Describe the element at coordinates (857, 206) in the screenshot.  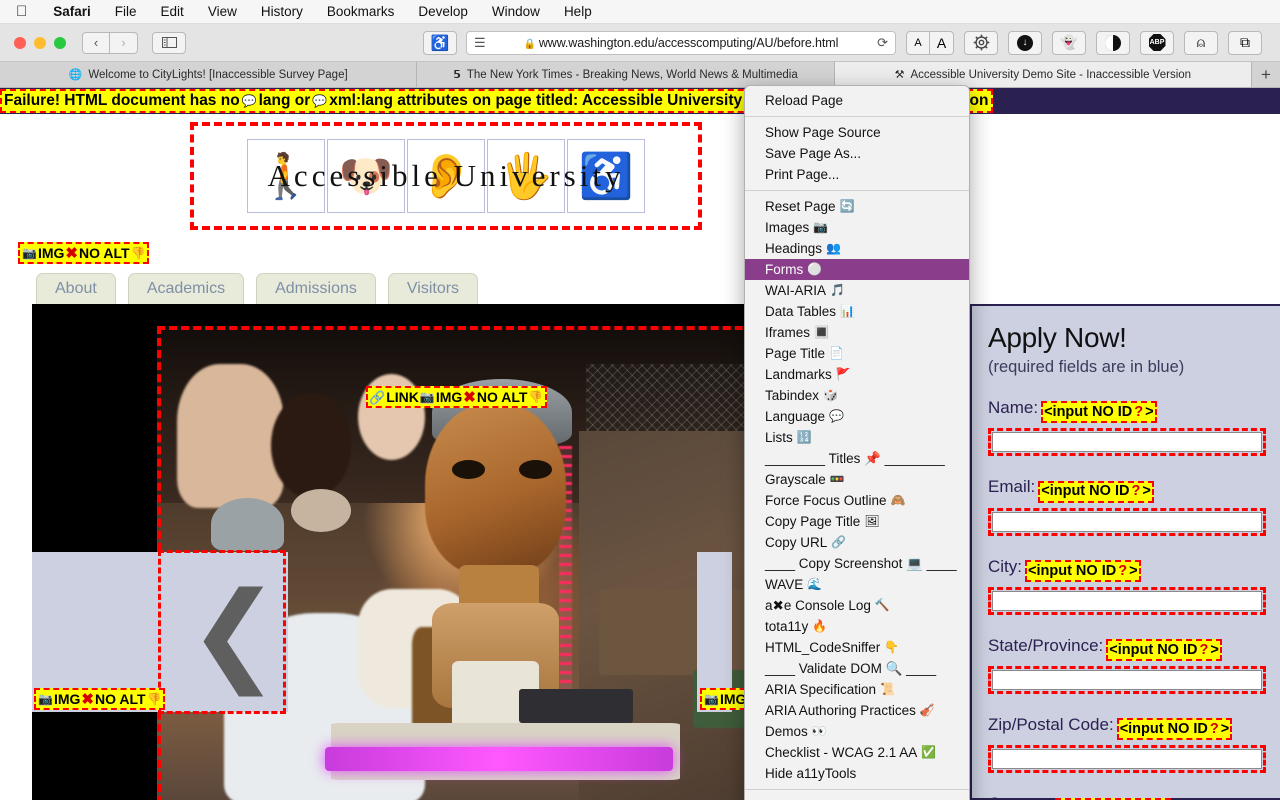
I see `menu-item-reset-page: Reset Page 🔄` at that location.